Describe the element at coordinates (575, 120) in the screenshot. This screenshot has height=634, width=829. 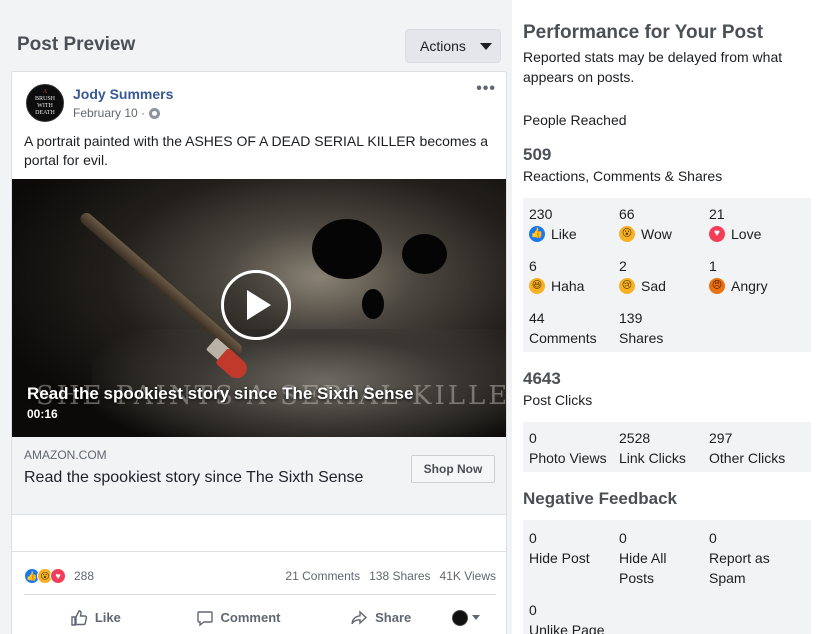
I see `people-reached-label: People Reached` at that location.